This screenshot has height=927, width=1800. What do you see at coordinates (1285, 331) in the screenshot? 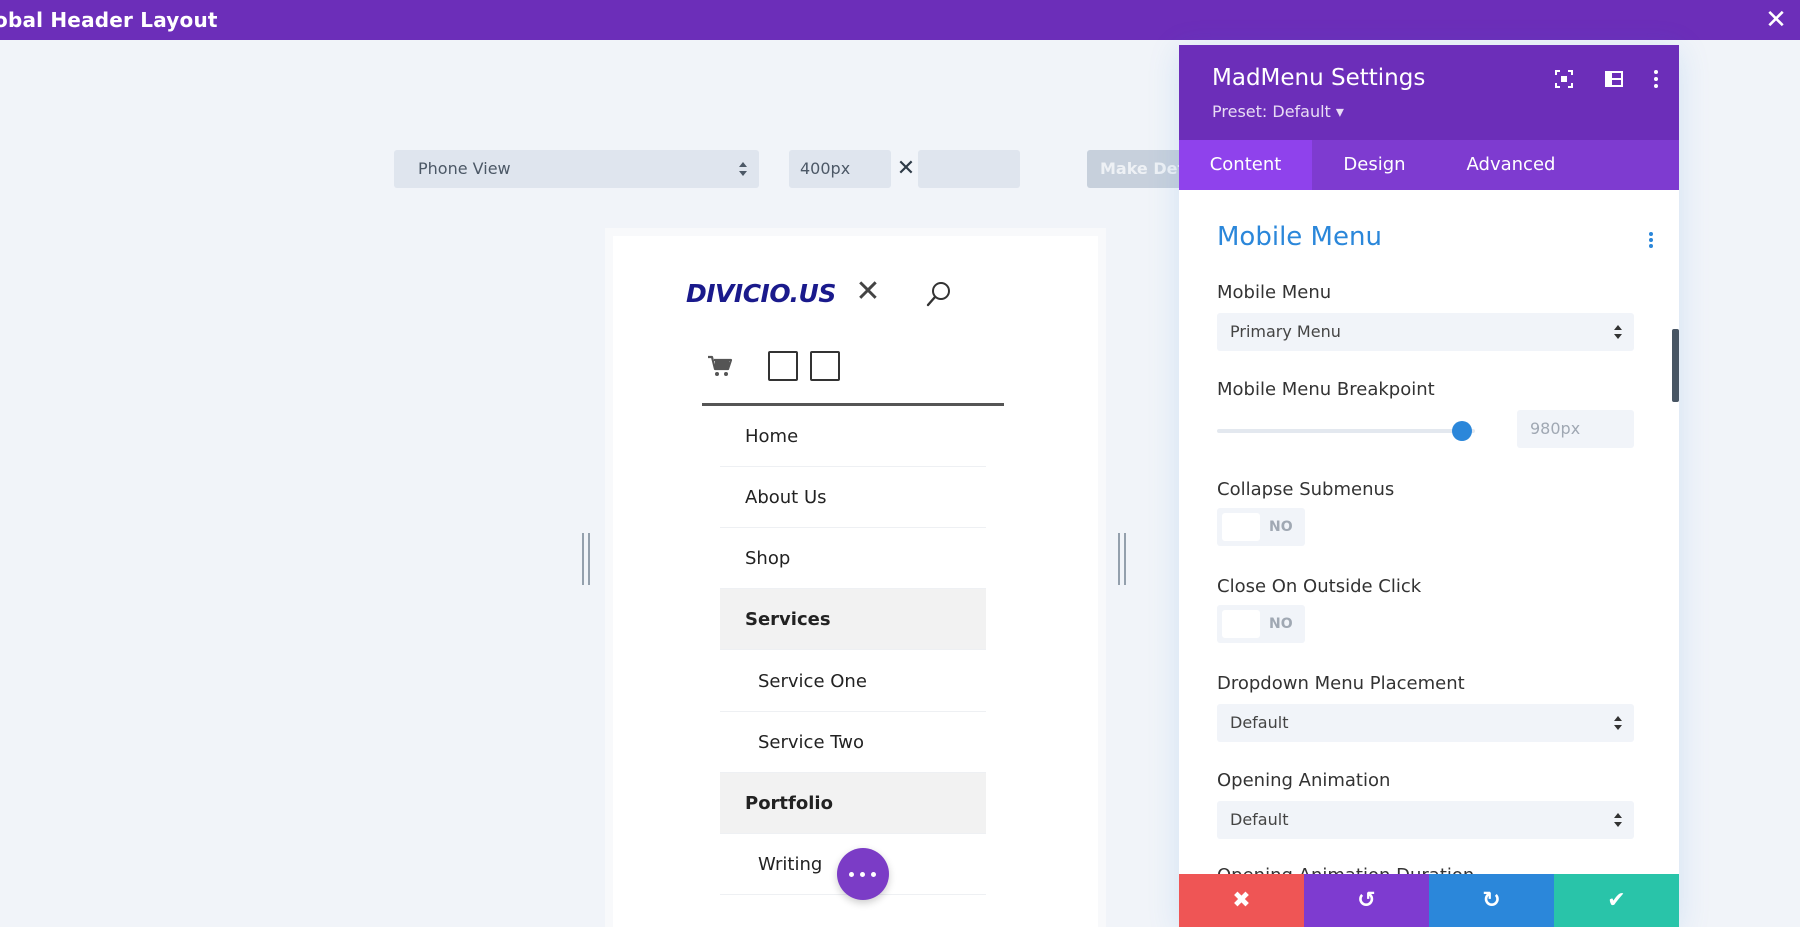
I see `mobile-menu-select-value: Primary Menu` at bounding box center [1285, 331].